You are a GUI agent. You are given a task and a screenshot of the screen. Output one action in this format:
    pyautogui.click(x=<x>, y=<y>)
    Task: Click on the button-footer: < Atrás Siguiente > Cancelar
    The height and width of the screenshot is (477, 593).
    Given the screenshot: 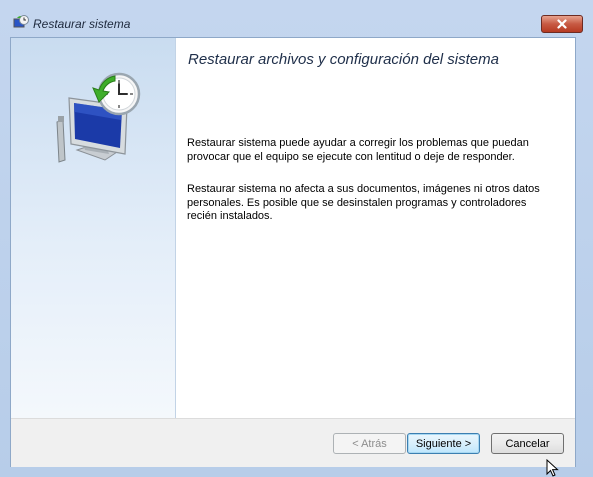 What is the action you would take?
    pyautogui.click(x=293, y=442)
    